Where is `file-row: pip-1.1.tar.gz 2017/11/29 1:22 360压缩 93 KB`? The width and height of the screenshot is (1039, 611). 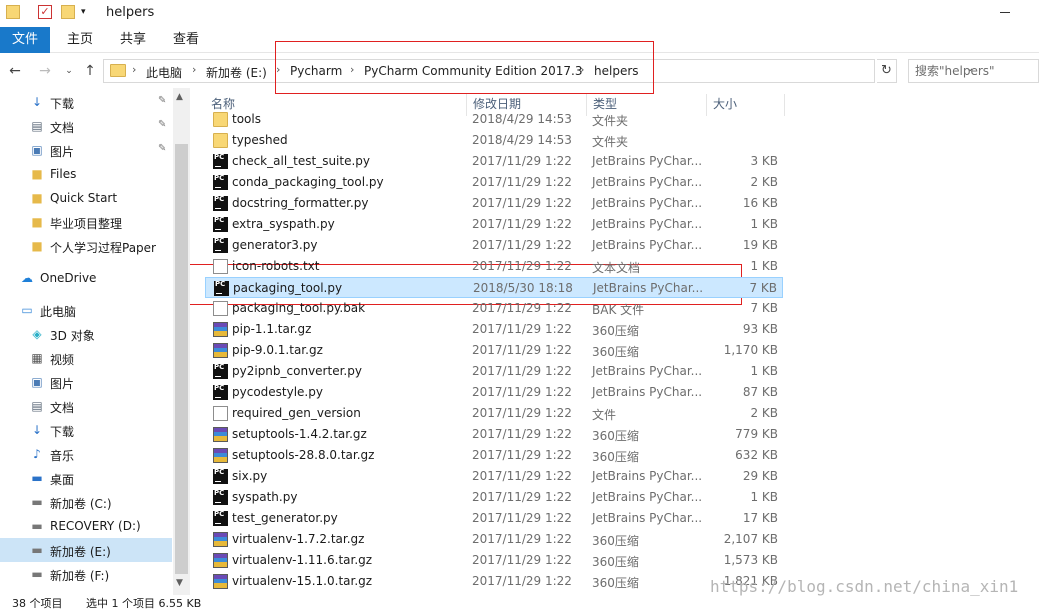 file-row: pip-1.1.tar.gz 2017/11/29 1:22 360压缩 93 KB is located at coordinates (494, 329).